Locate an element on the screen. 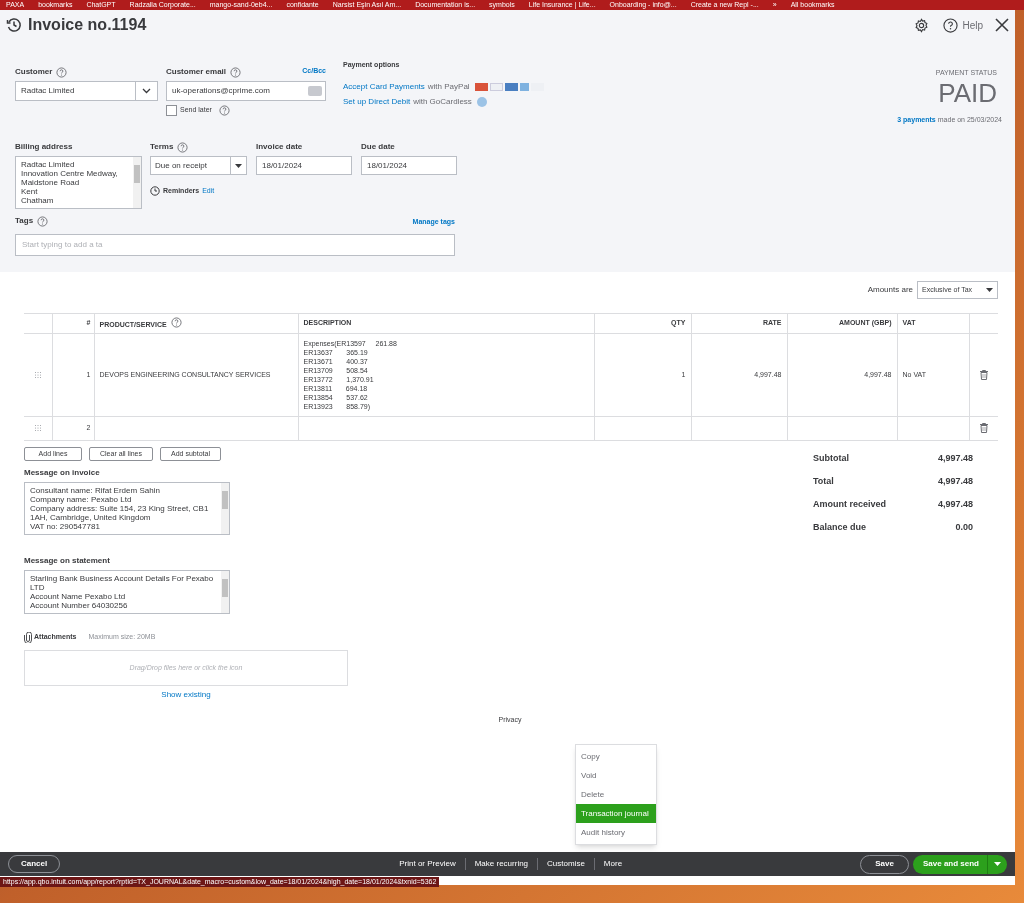 The height and width of the screenshot is (903, 1024). history-clock-icon is located at coordinates (14, 25).